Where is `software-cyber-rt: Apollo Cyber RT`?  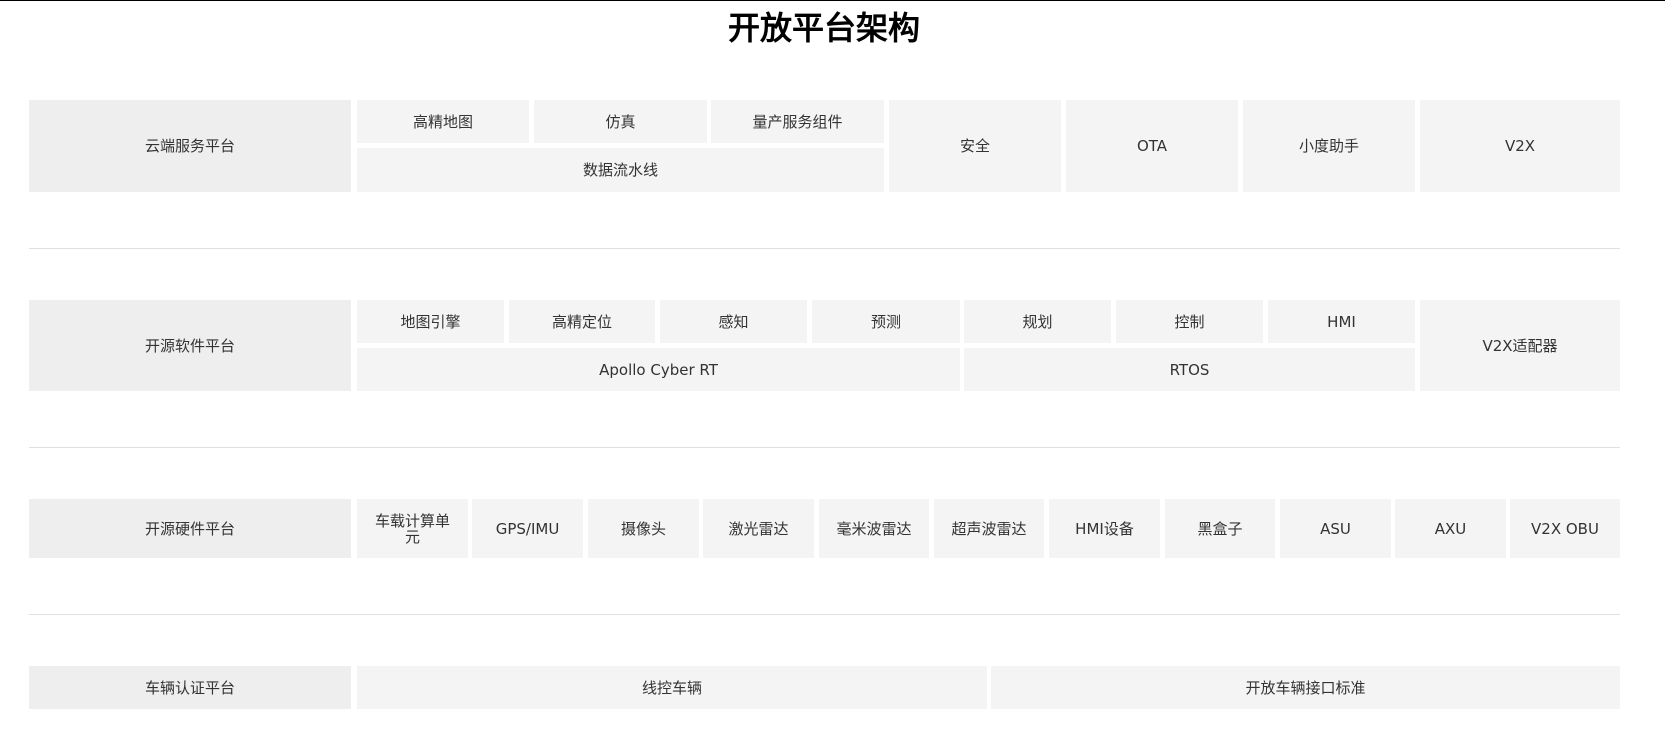
software-cyber-rt: Apollo Cyber RT is located at coordinates (658, 369).